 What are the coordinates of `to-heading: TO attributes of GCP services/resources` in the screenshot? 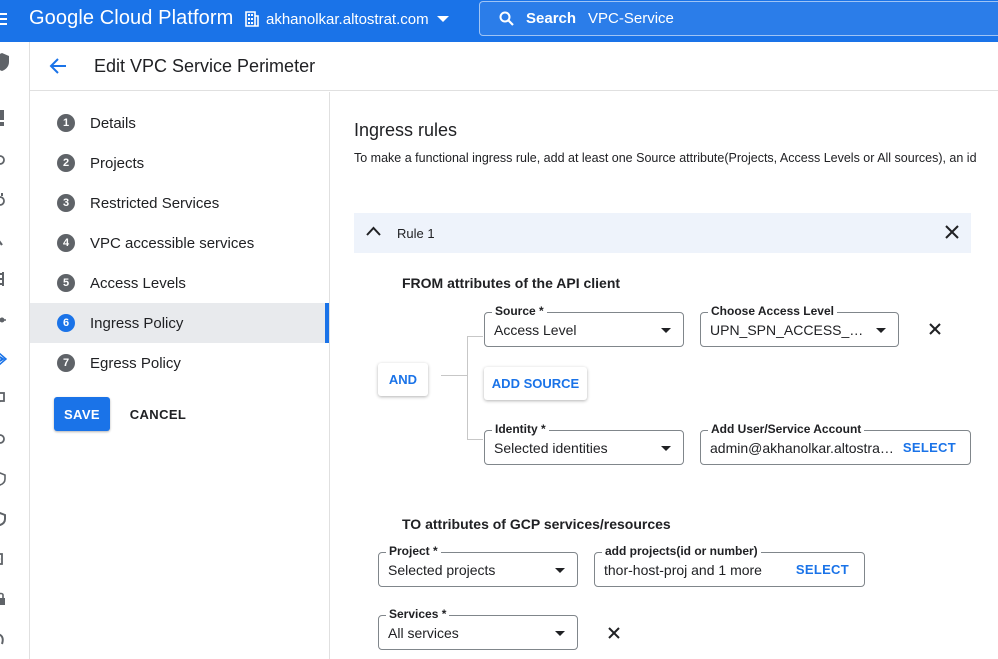 It's located at (536, 524).